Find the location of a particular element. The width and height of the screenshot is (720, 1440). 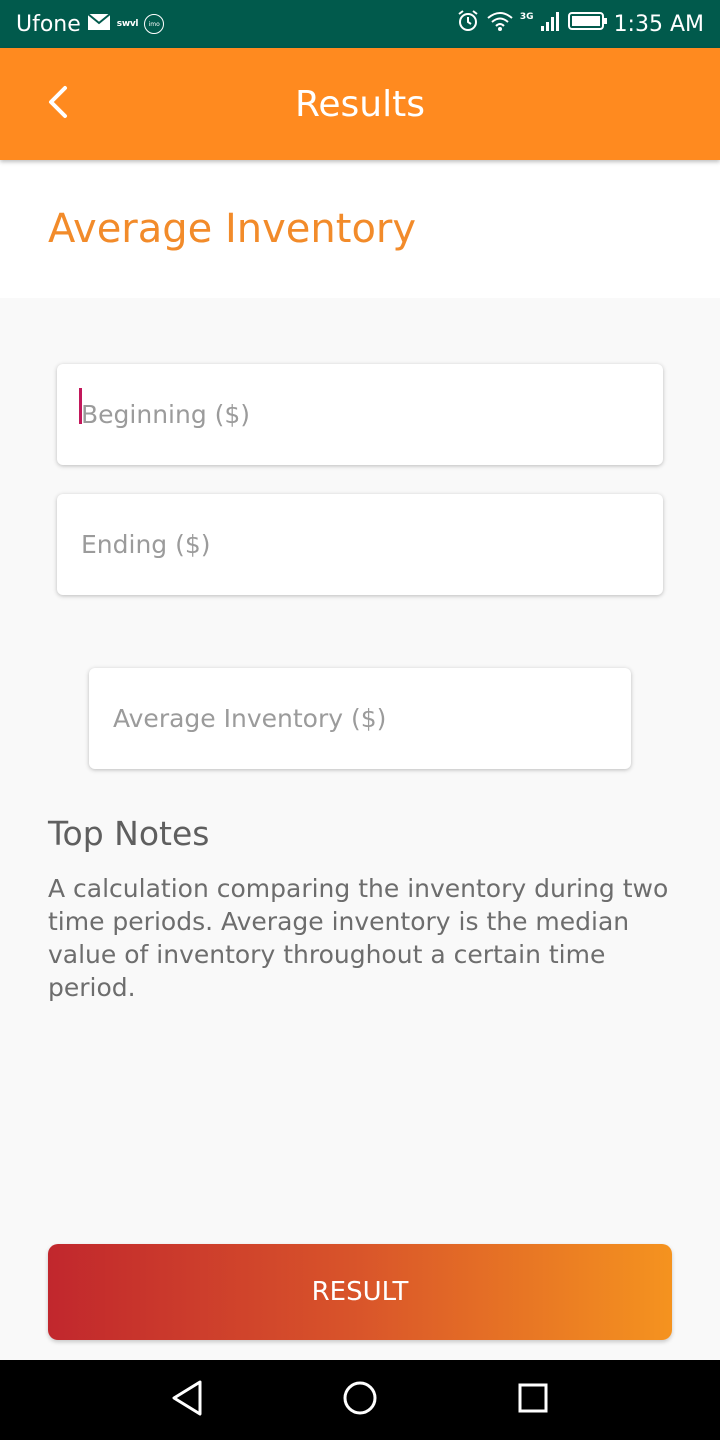

clock-time: 1:35 AM is located at coordinates (658, 24).